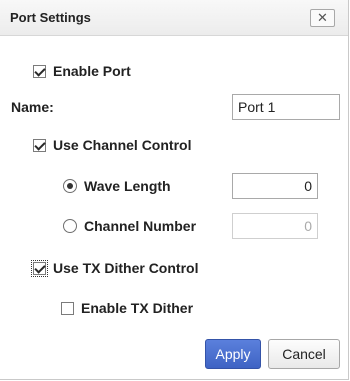 The height and width of the screenshot is (381, 350). What do you see at coordinates (39, 268) in the screenshot?
I see `use-tx-dither-control-checkbox` at bounding box center [39, 268].